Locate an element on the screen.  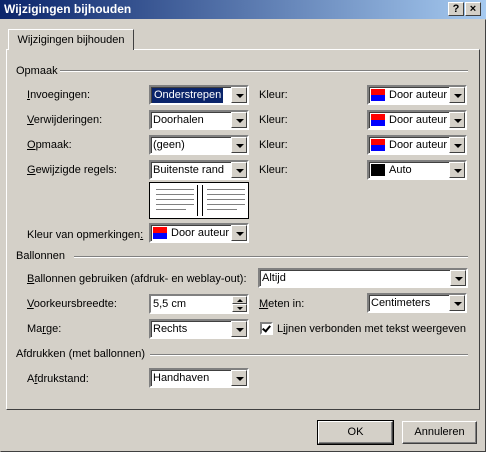
insertions-combo: Onderstrepen is located at coordinates (199, 95).